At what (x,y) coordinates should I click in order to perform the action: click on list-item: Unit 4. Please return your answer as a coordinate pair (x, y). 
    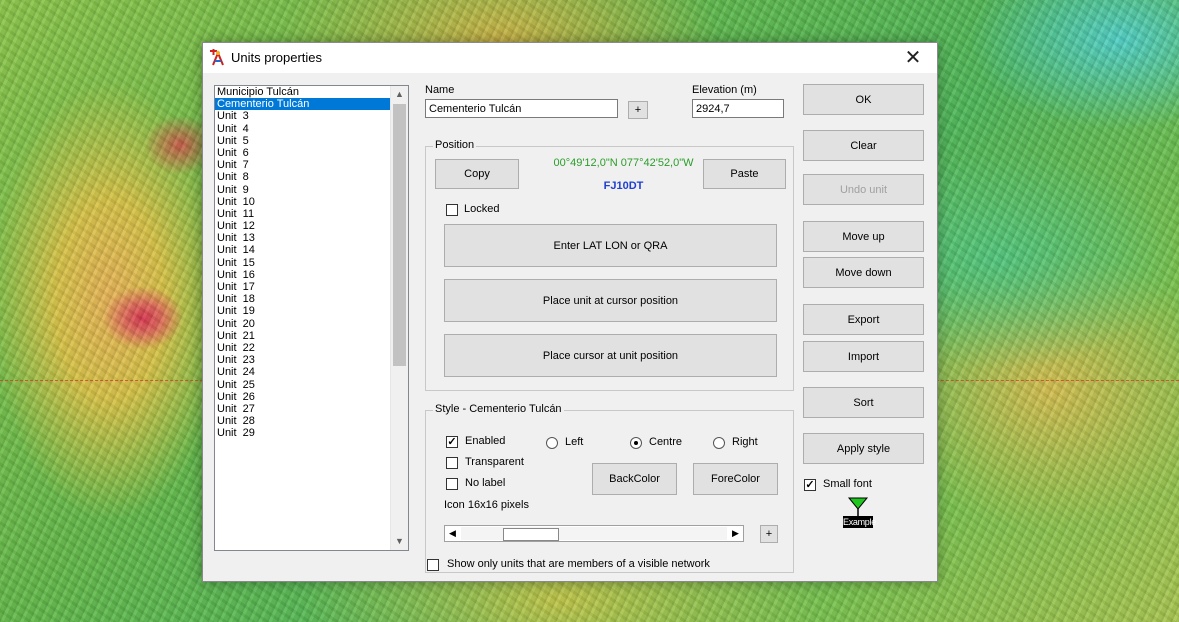
    Looking at the image, I should click on (302, 129).